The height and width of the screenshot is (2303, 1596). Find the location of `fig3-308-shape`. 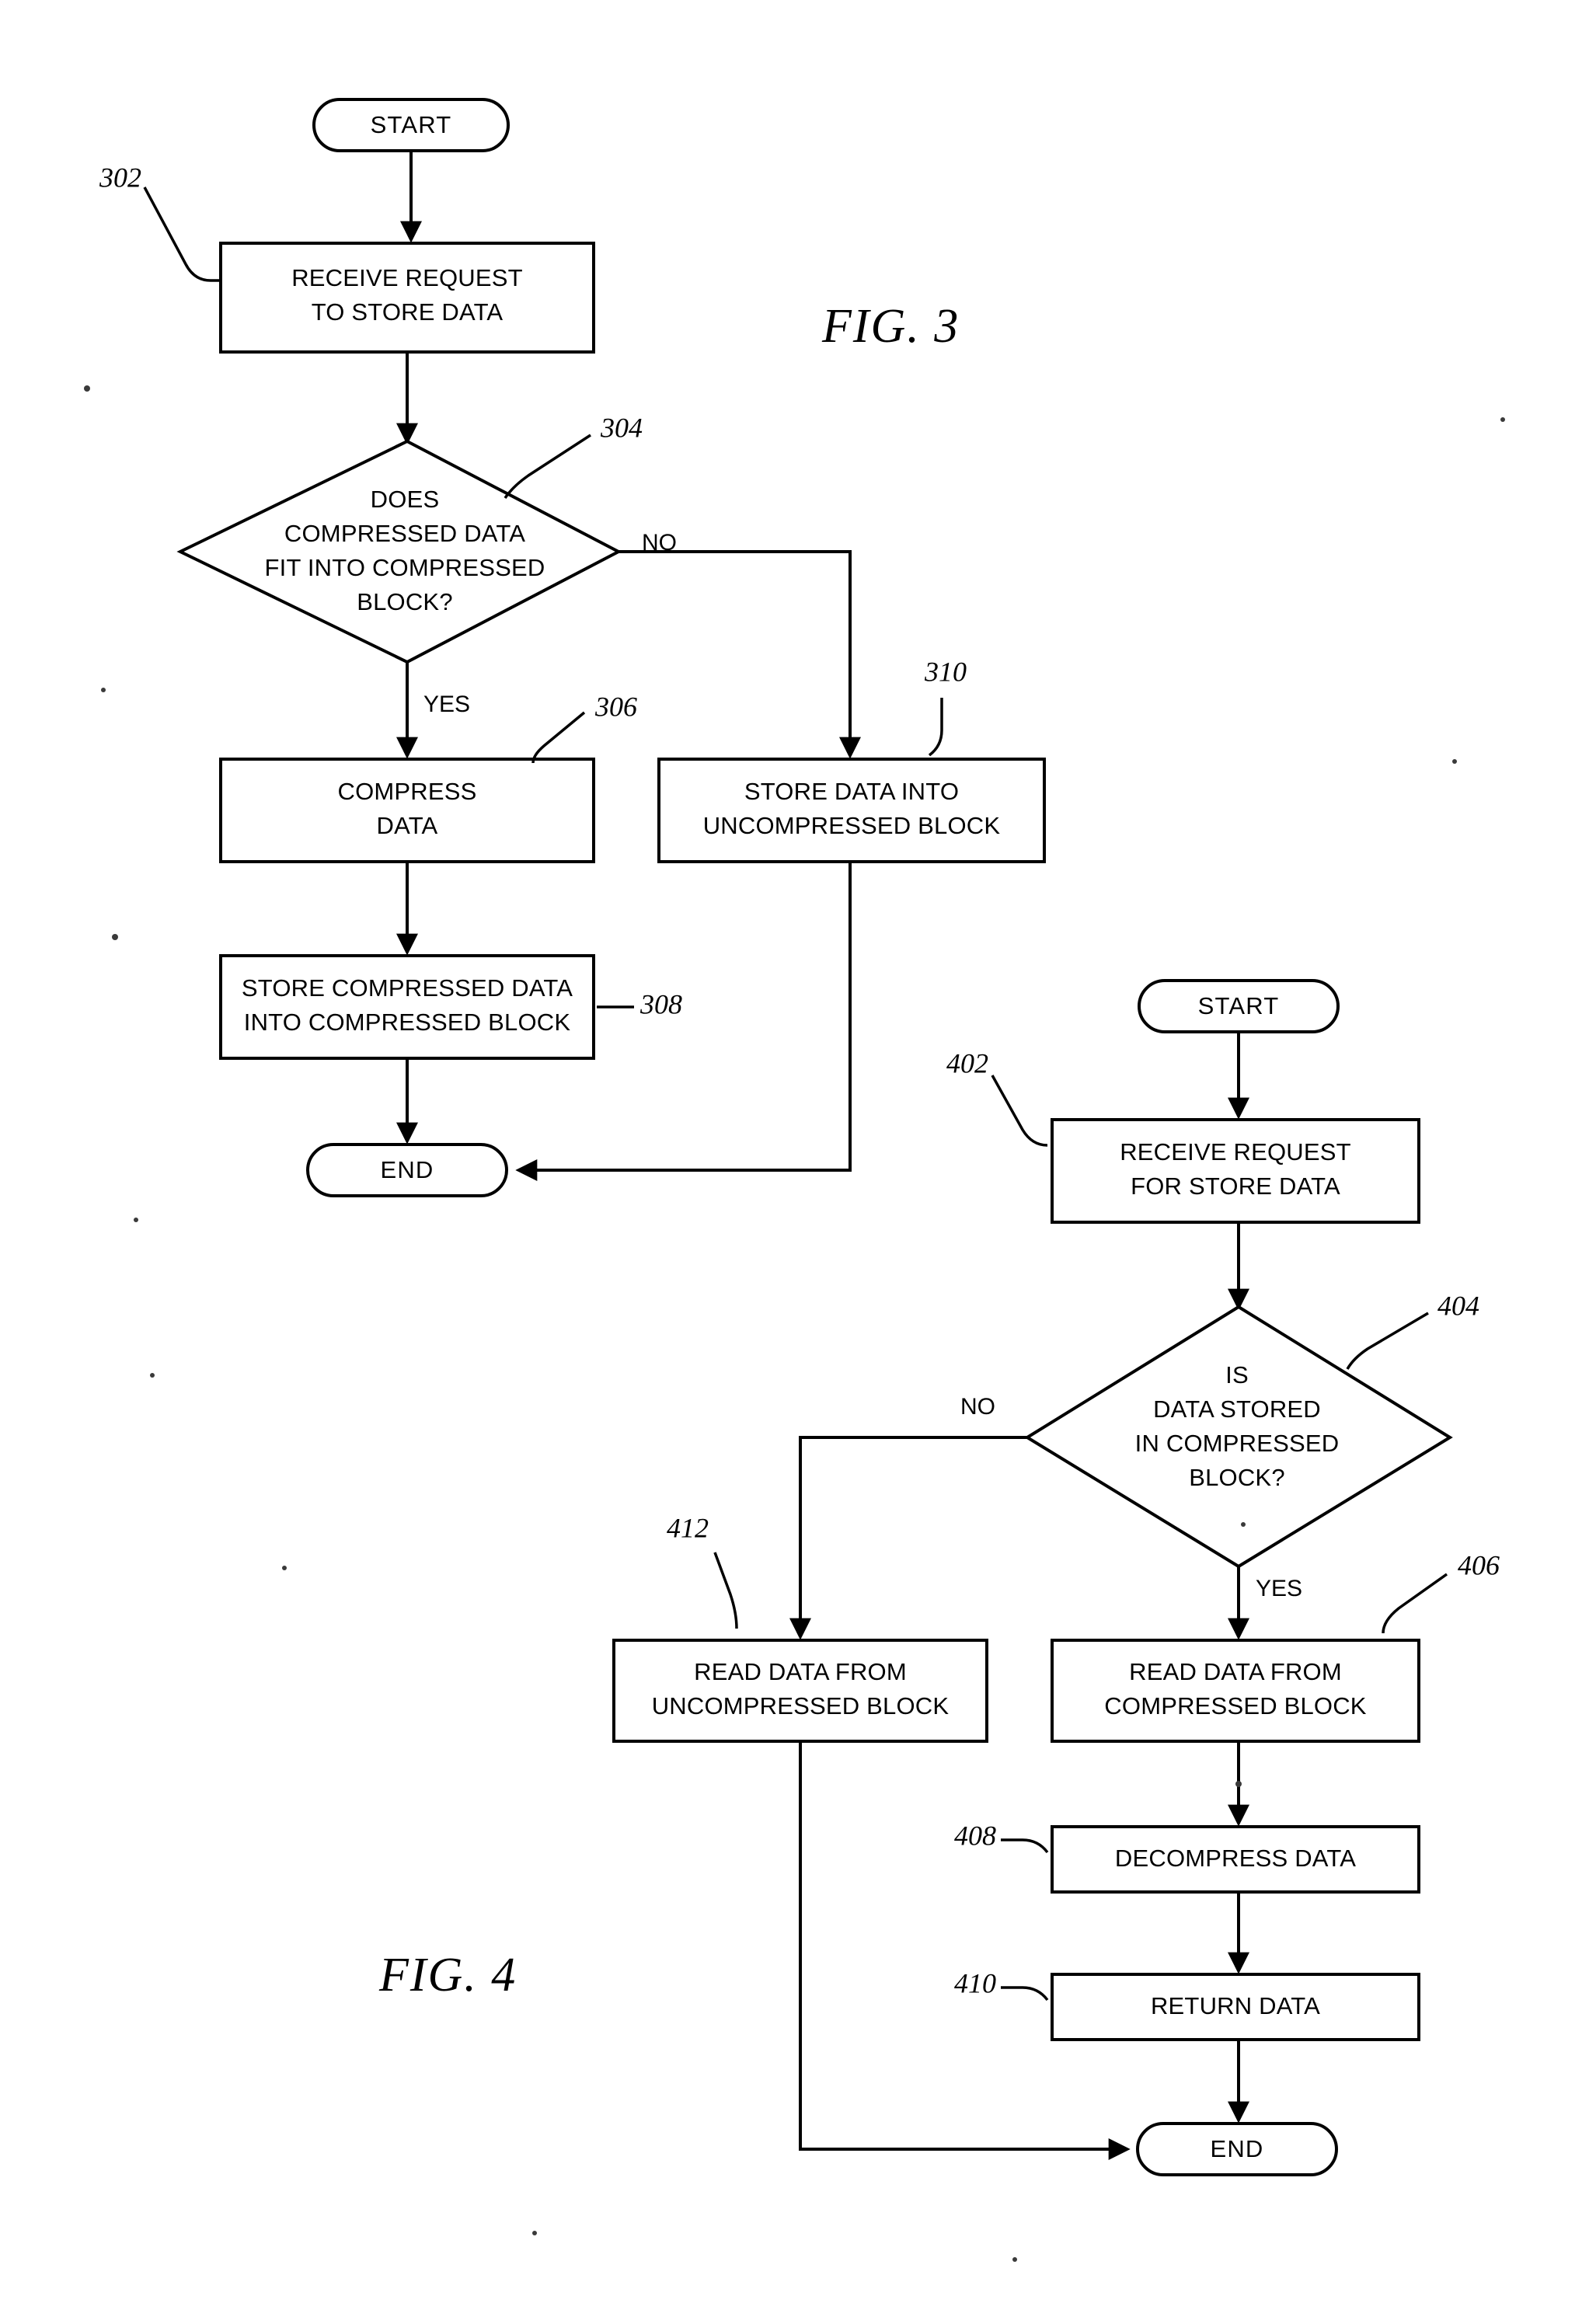

fig3-308-shape is located at coordinates (407, 1007).